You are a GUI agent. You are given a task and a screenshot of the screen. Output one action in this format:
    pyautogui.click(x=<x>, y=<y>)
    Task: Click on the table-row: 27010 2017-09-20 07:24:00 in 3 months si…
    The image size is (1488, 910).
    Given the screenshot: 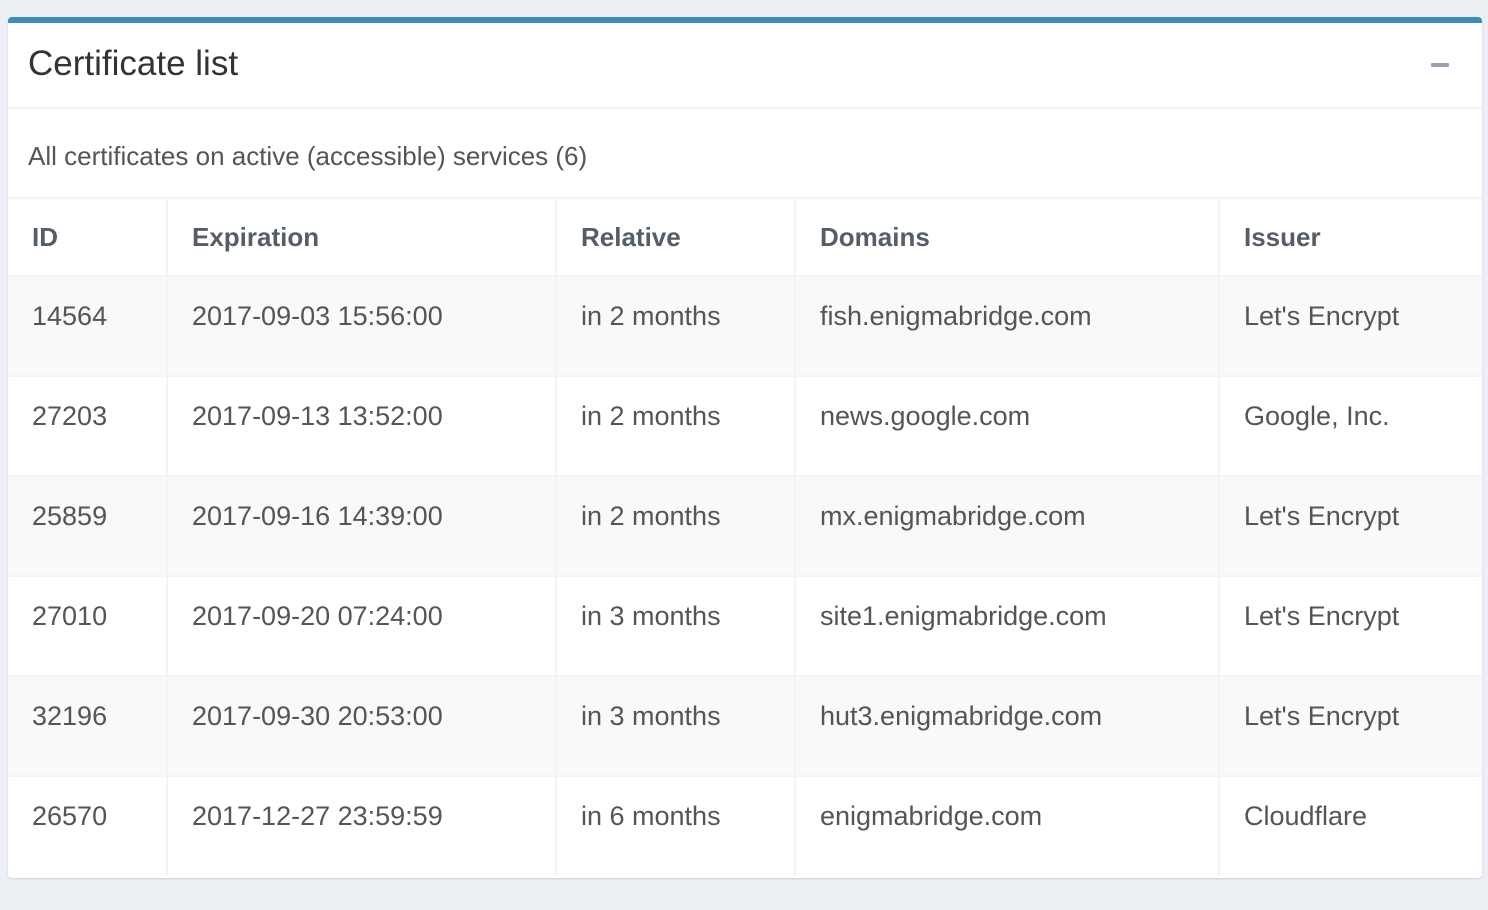 What is the action you would take?
    pyautogui.click(x=745, y=626)
    